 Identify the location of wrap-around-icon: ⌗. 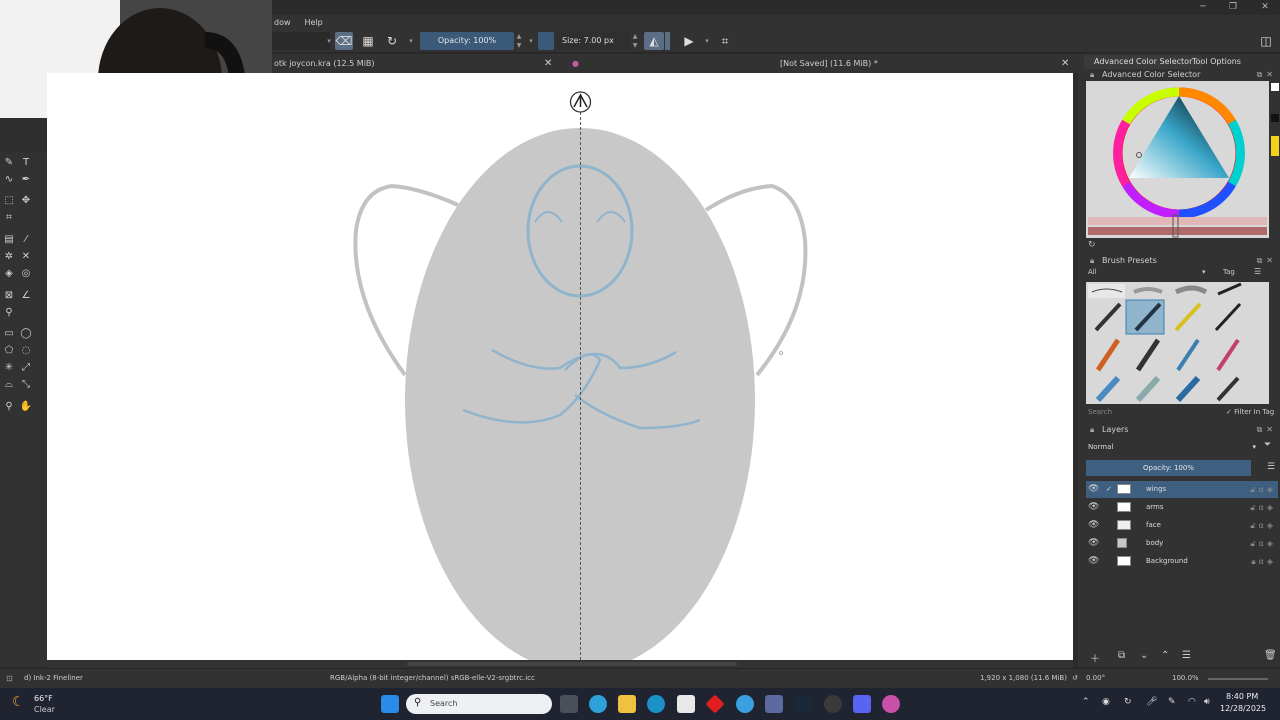
(725, 41).